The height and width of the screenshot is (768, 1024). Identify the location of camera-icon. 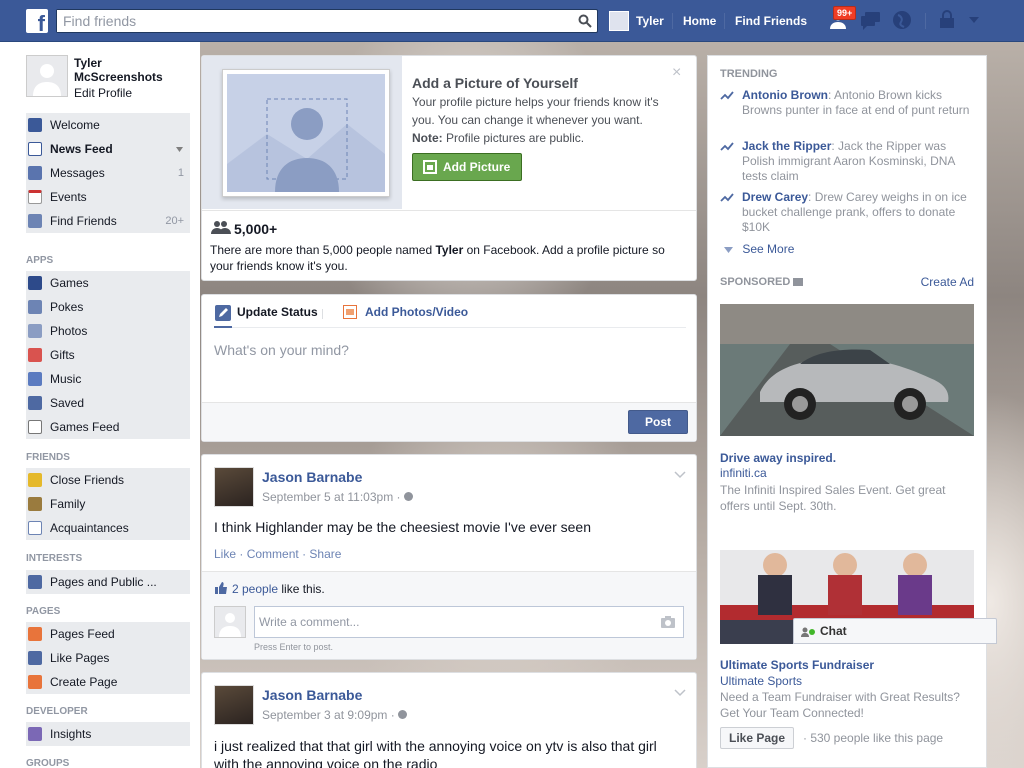
(668, 622).